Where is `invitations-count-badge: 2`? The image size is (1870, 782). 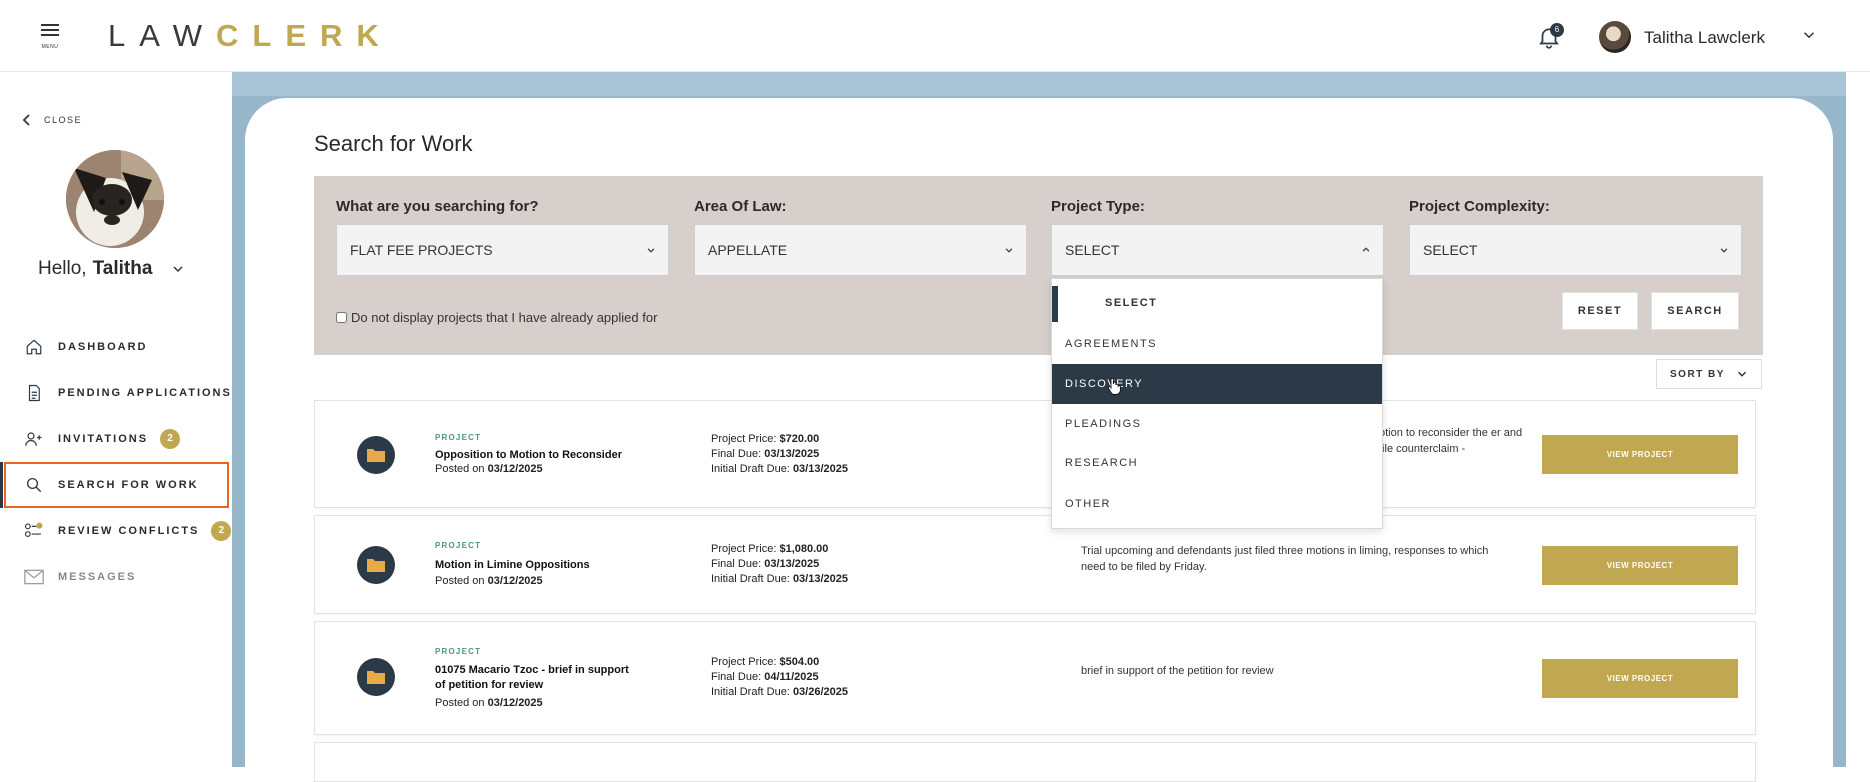
invitations-count-badge: 2 is located at coordinates (170, 439).